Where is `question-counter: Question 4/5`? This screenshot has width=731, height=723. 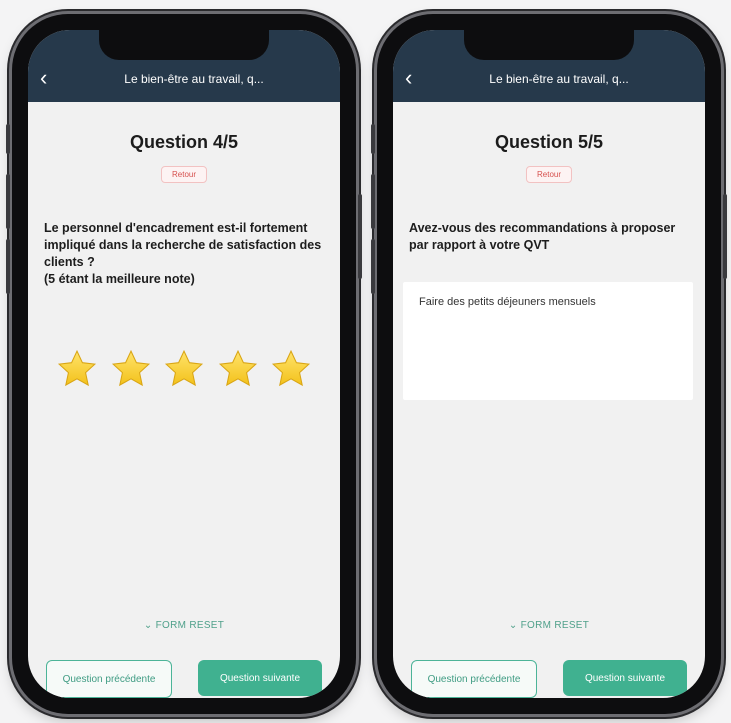
question-counter: Question 4/5 is located at coordinates (184, 142).